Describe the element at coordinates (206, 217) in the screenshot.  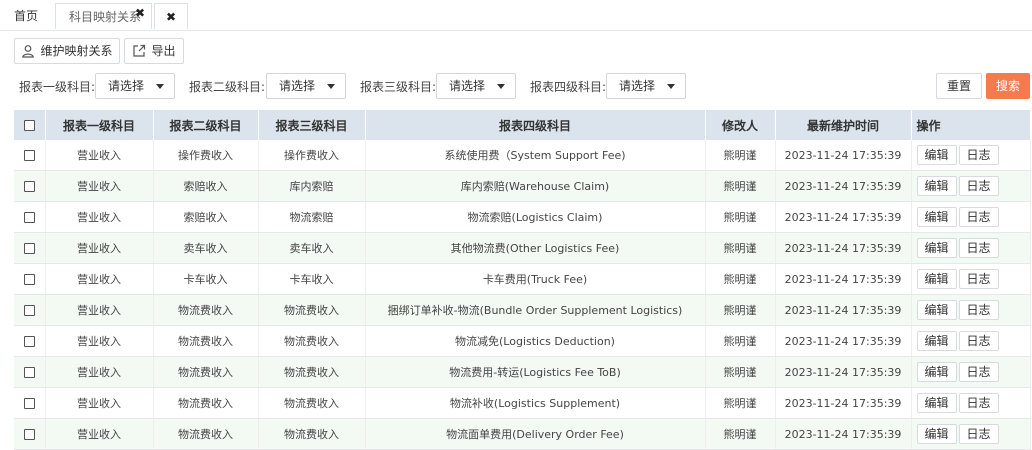
I see `cell-level2: 索赔收入` at that location.